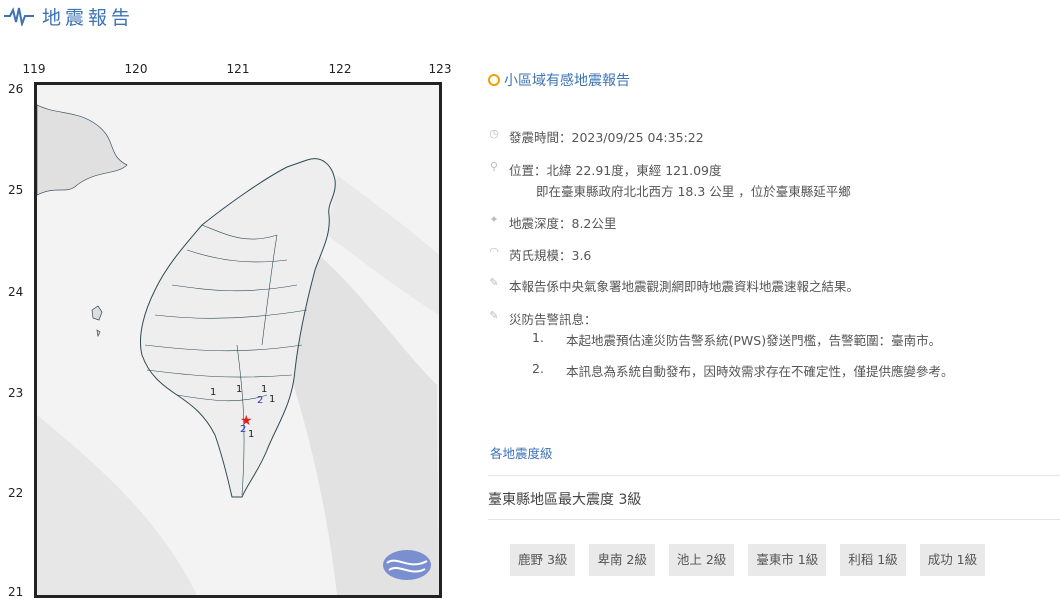  Describe the element at coordinates (787, 560) in the screenshot. I see `grade-chip: 臺東市 1級` at that location.